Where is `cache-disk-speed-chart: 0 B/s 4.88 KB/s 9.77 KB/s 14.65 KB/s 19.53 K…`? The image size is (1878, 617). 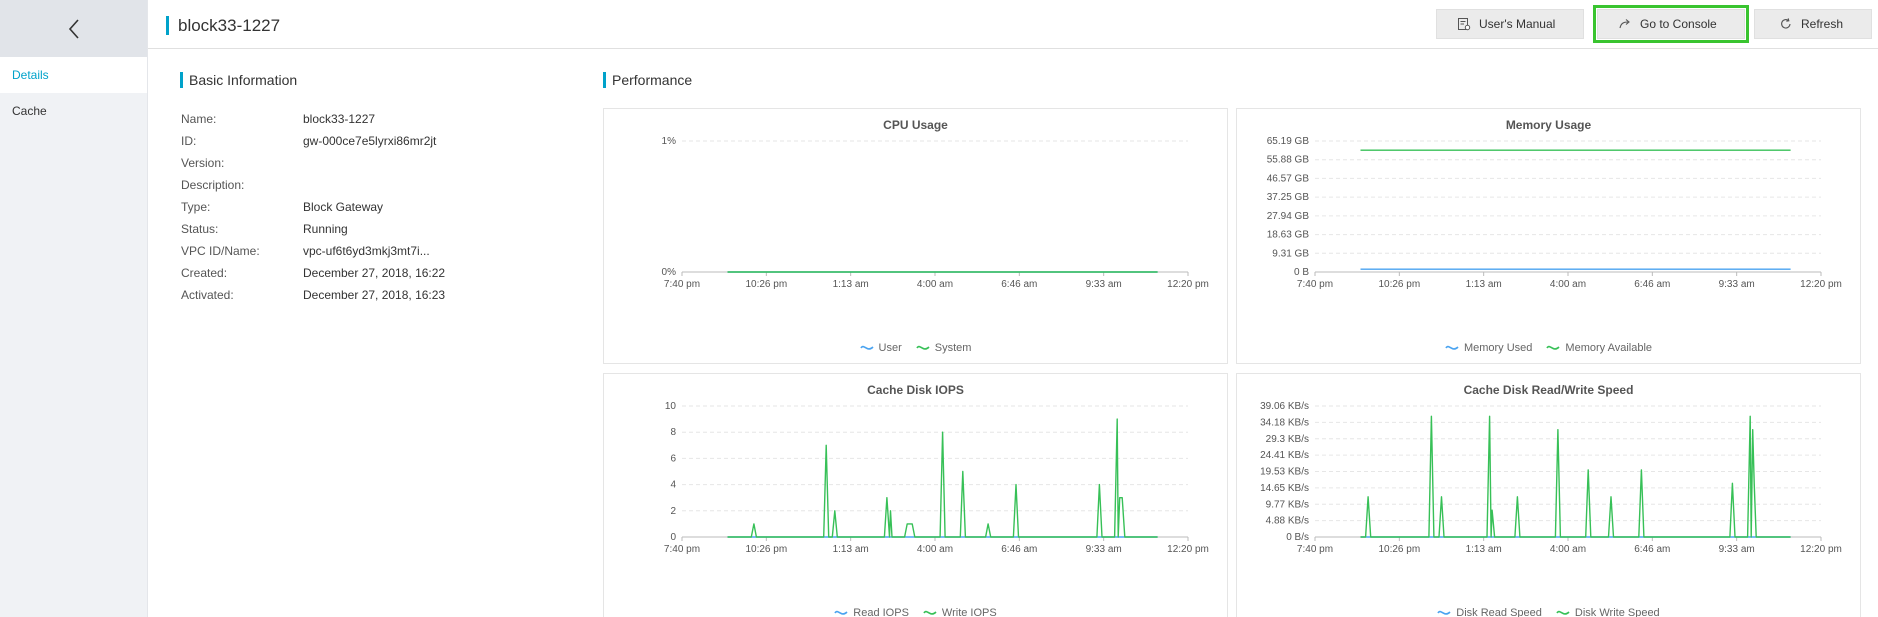
cache-disk-speed-chart: 0 B/s 4.88 KB/s 9.77 KB/s 14.65 KB/s 19.53 K… is located at coordinates (1551, 478).